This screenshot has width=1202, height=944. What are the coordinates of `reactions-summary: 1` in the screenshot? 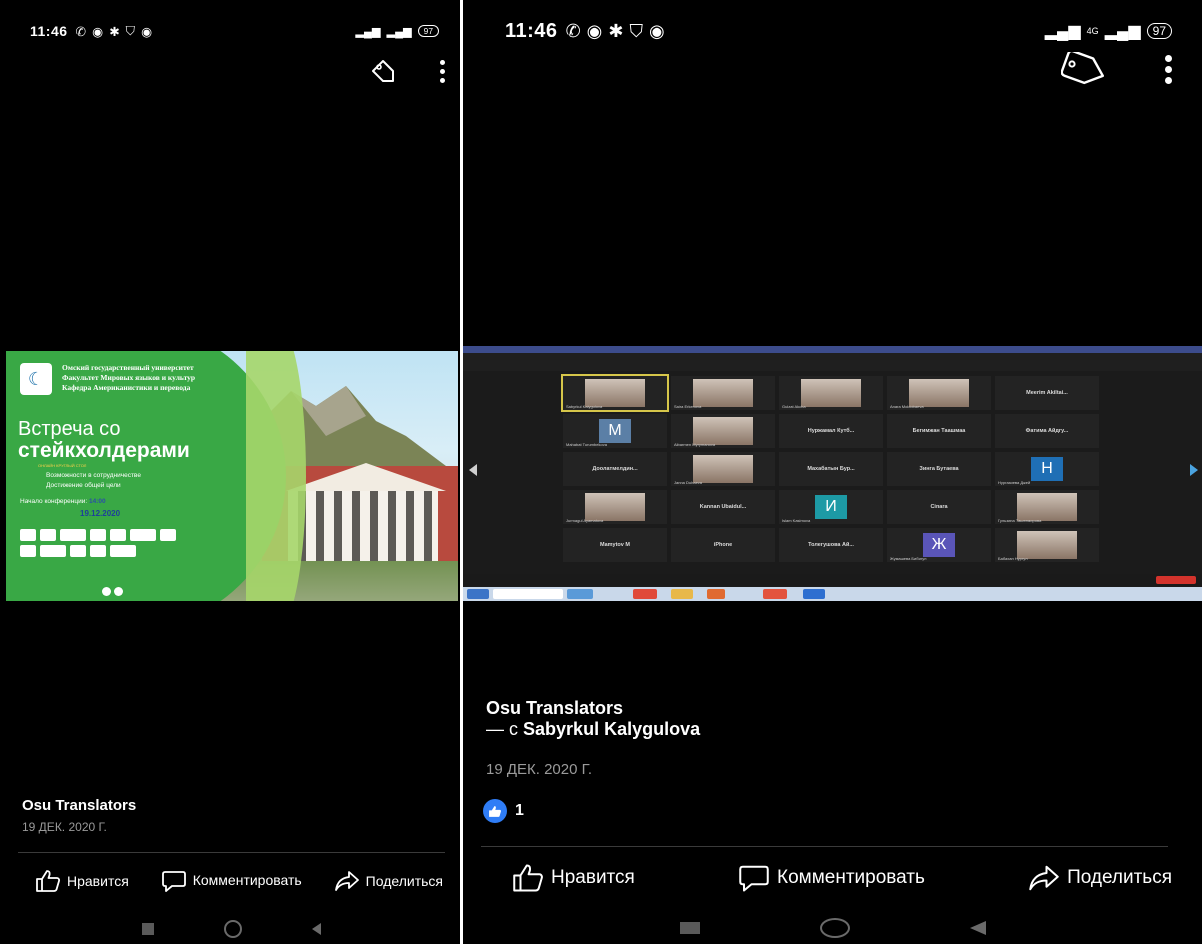 It's located at (503, 811).